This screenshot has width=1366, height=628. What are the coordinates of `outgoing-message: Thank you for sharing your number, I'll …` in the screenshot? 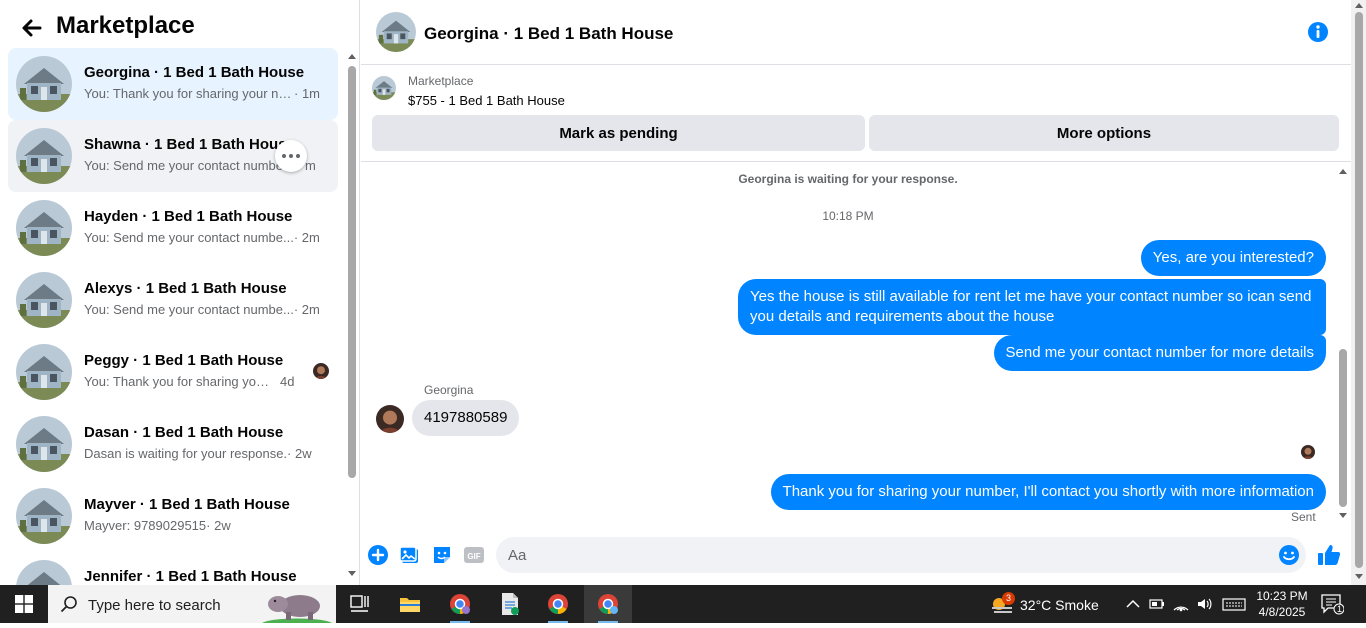 It's located at (1048, 492).